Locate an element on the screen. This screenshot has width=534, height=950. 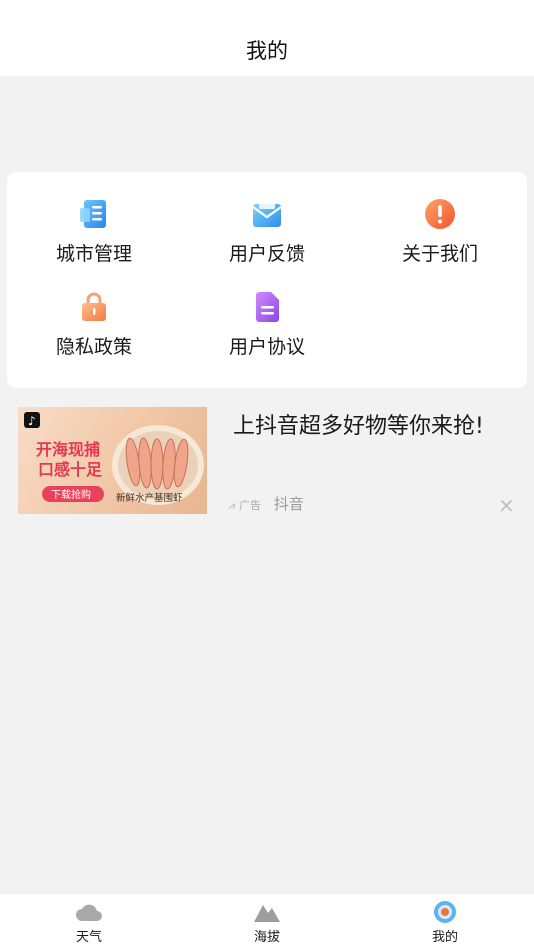
ad-source: 抖音 is located at coordinates (288, 504).